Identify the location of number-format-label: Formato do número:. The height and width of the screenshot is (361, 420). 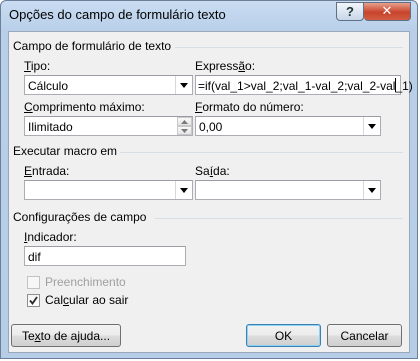
(249, 107).